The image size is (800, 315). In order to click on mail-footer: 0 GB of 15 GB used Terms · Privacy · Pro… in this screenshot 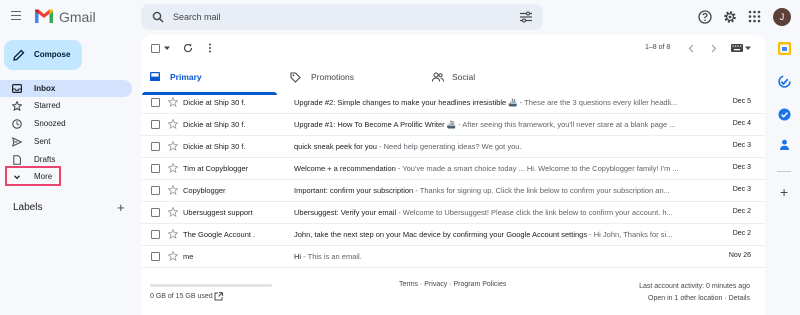, I will do `click(453, 297)`.